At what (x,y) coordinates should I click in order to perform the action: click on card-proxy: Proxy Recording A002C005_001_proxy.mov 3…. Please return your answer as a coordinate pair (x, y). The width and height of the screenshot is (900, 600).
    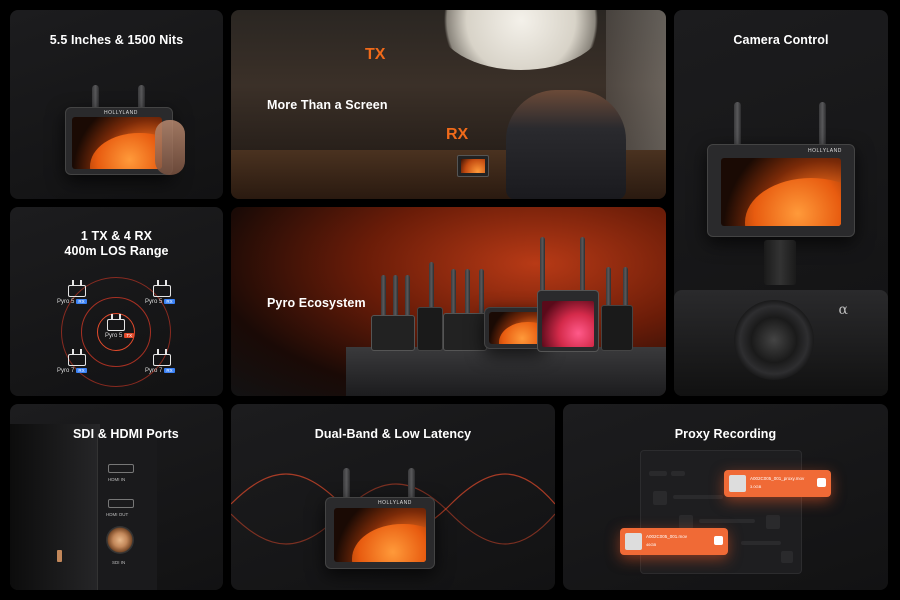
    Looking at the image, I should click on (725, 497).